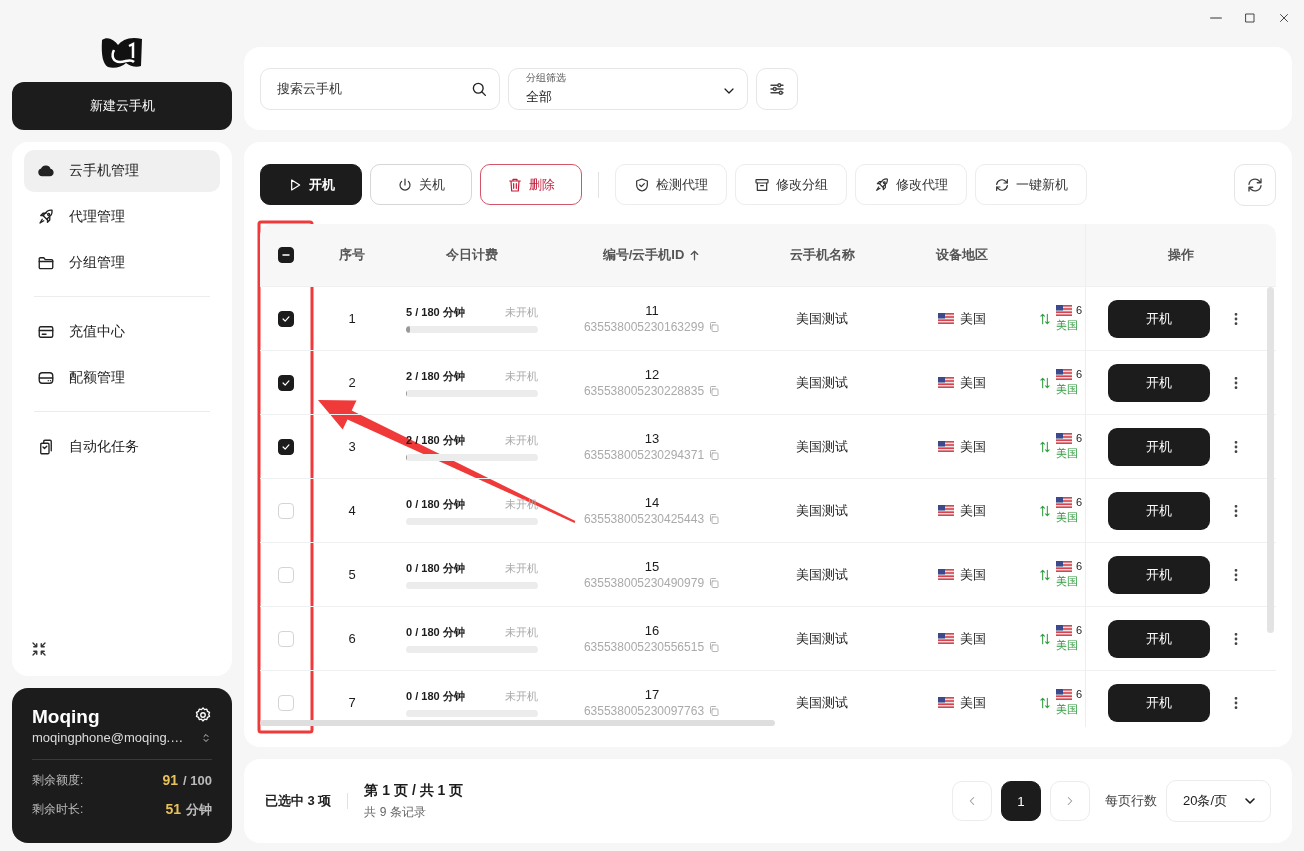 The height and width of the screenshot is (851, 1304). What do you see at coordinates (122, 378) in the screenshot?
I see `nav-item: 配额管理` at bounding box center [122, 378].